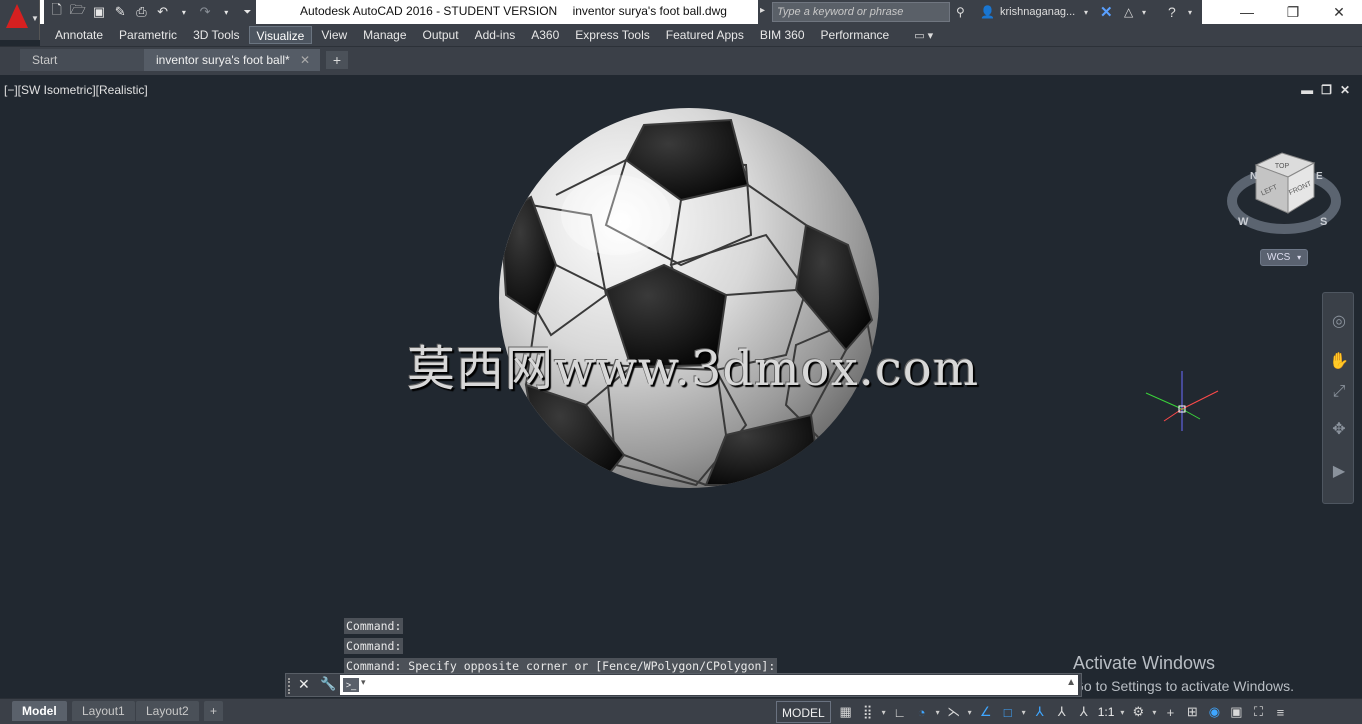  What do you see at coordinates (304, 684) in the screenshot?
I see `close-command-line-icon: ✕` at bounding box center [304, 684].